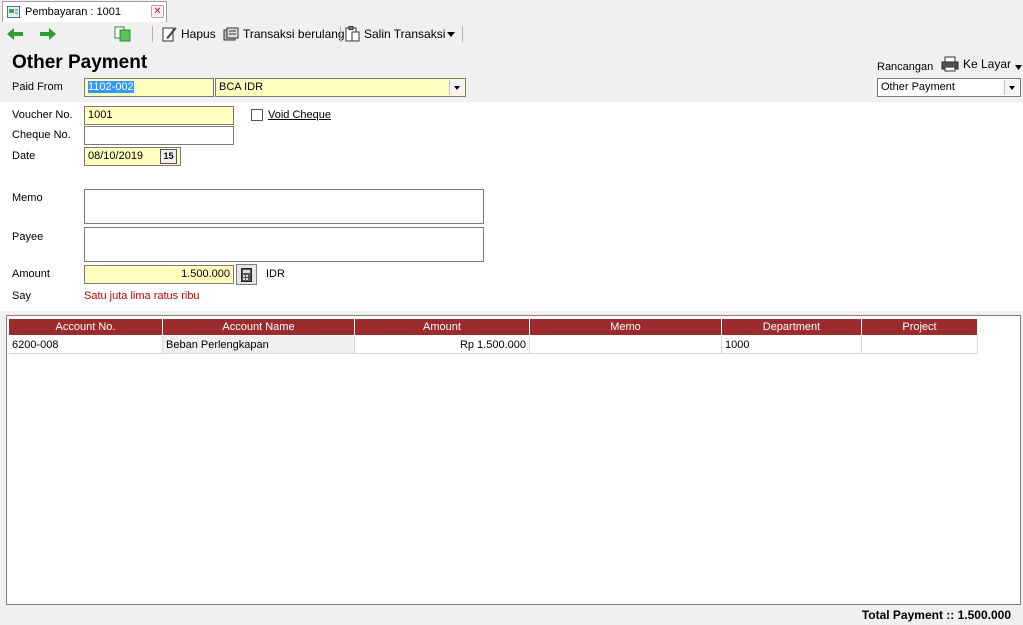  I want to click on voucher-label: Voucher No., so click(42, 115).